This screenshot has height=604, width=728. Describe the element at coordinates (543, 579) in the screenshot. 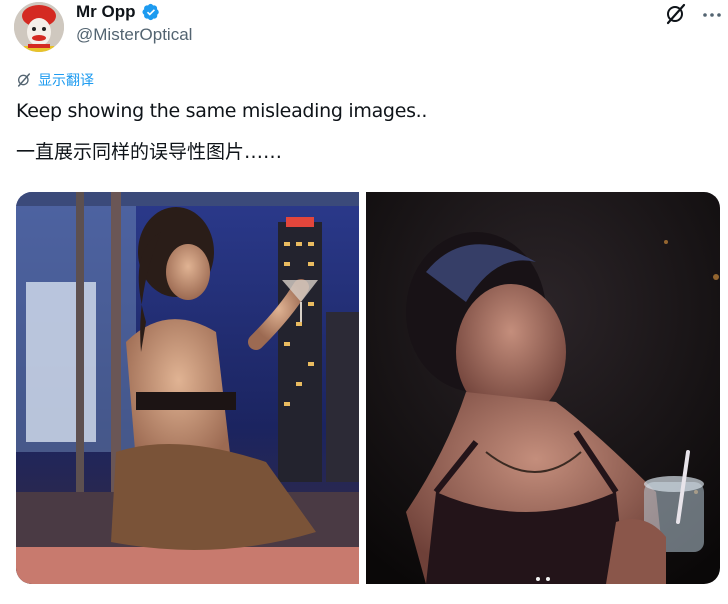

I see `carousel-dots` at that location.